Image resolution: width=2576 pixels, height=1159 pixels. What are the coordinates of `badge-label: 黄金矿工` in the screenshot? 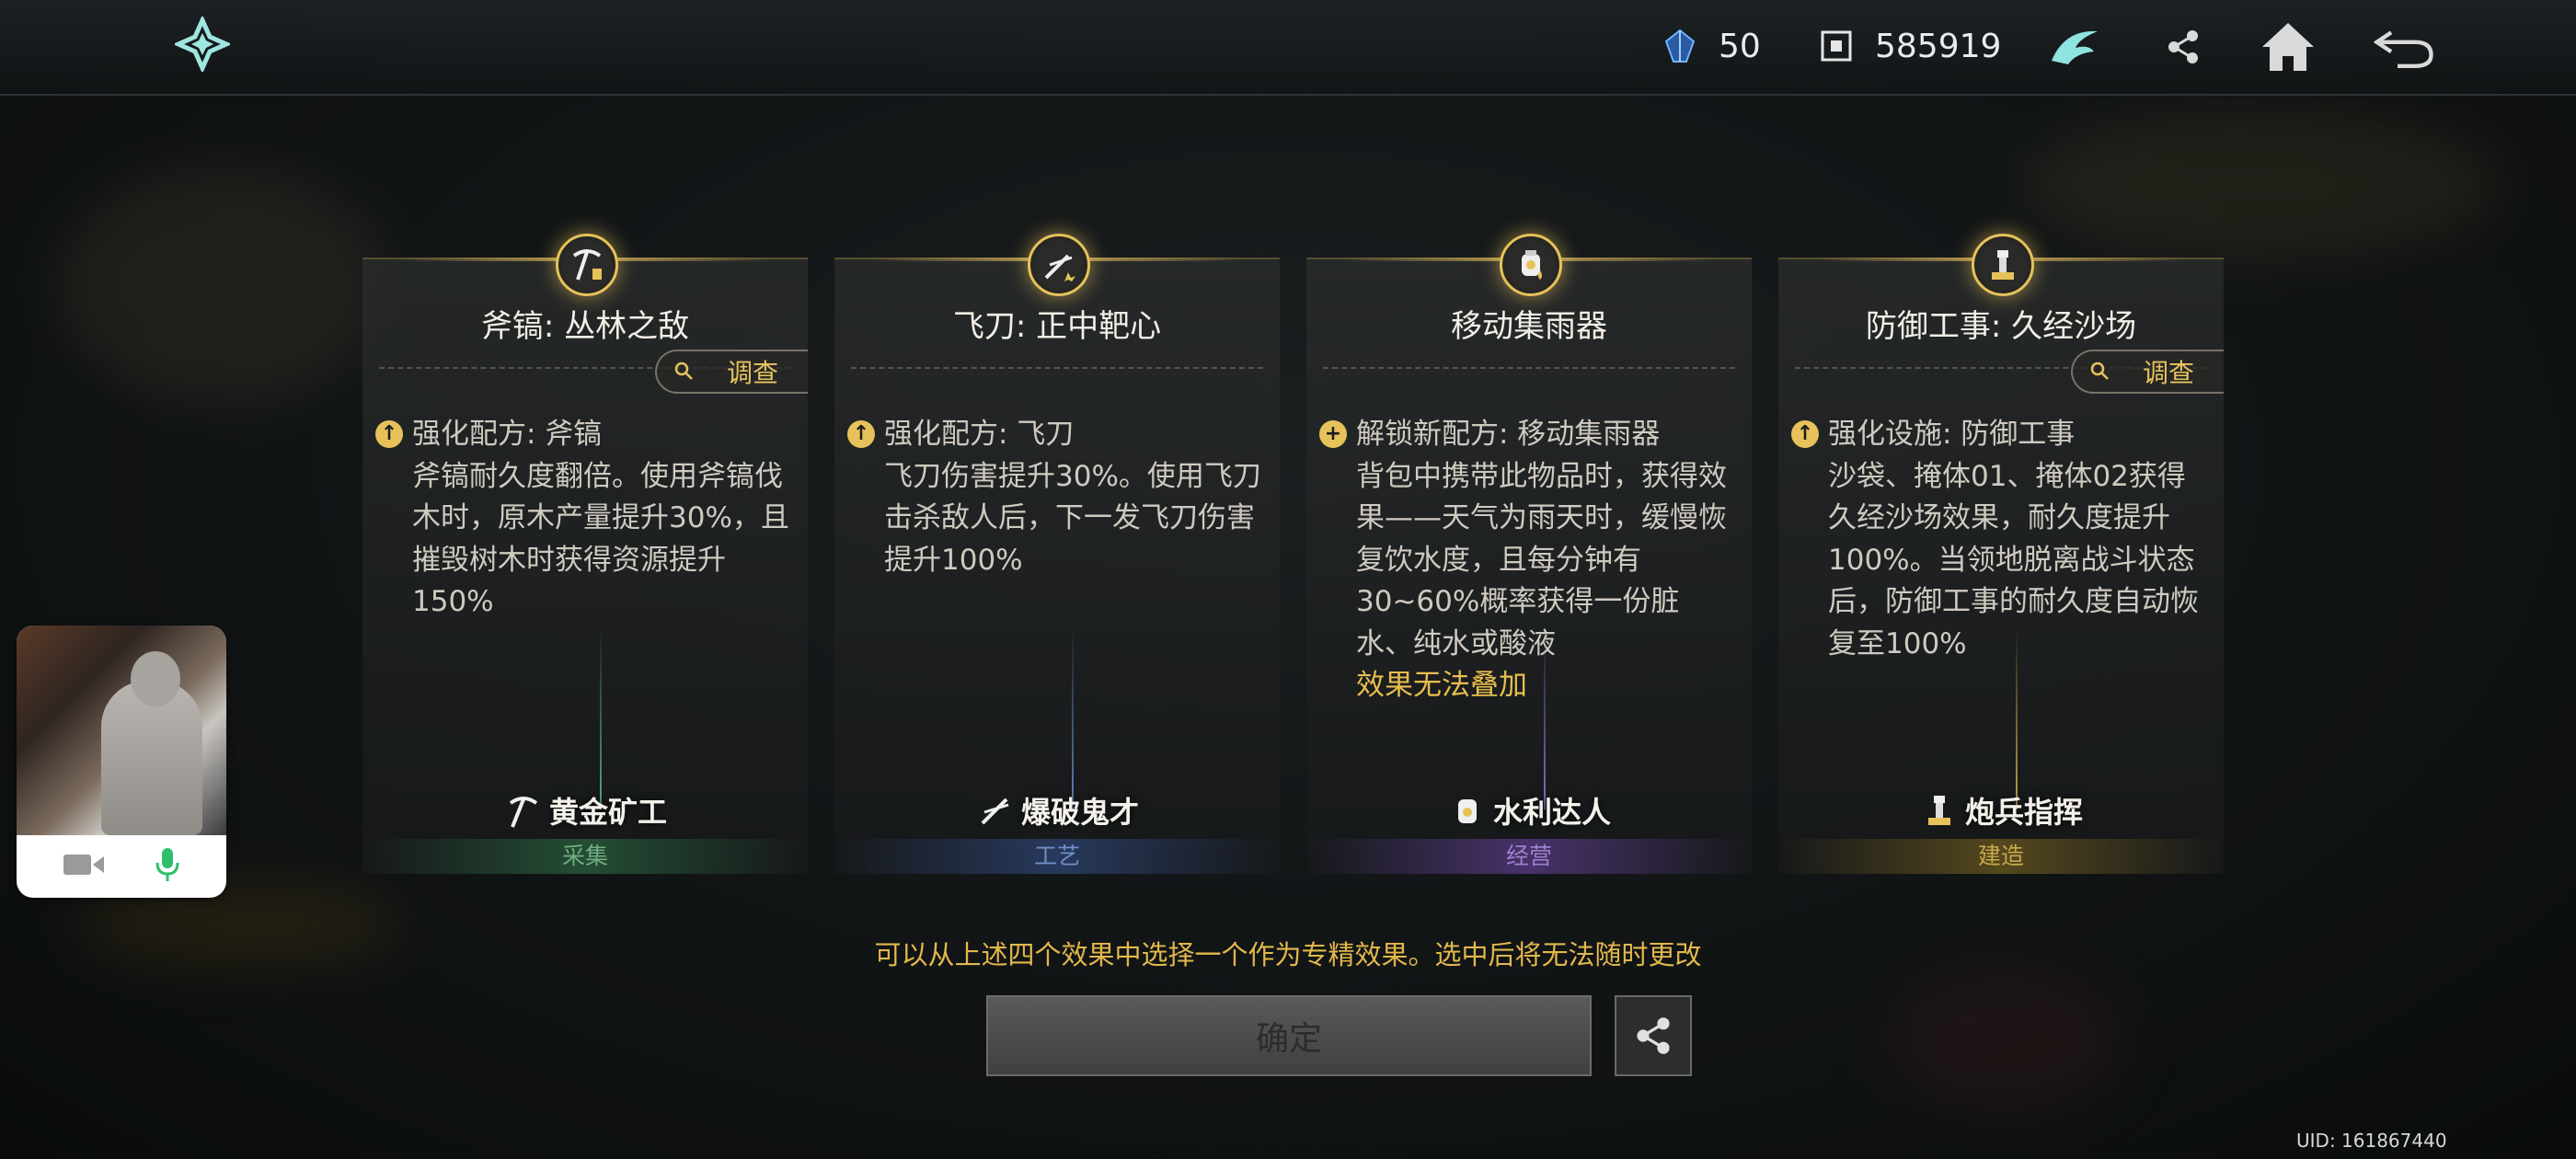 It's located at (607, 812).